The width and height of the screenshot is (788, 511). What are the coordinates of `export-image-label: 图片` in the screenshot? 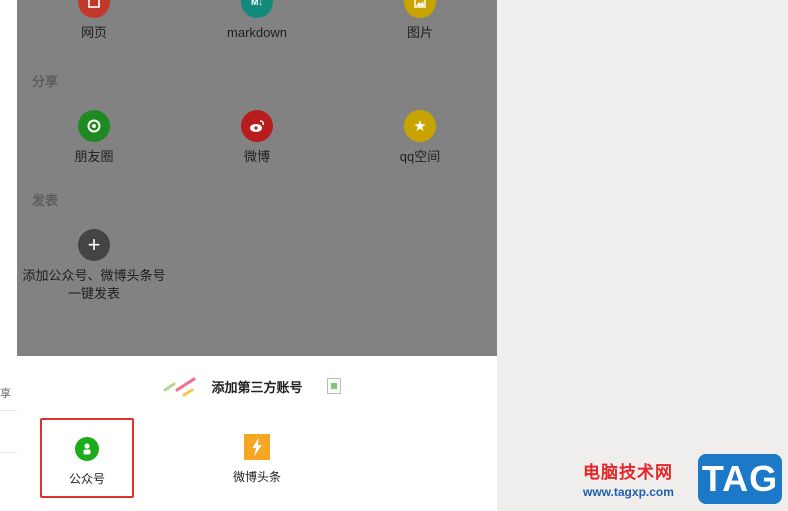 It's located at (419, 32).